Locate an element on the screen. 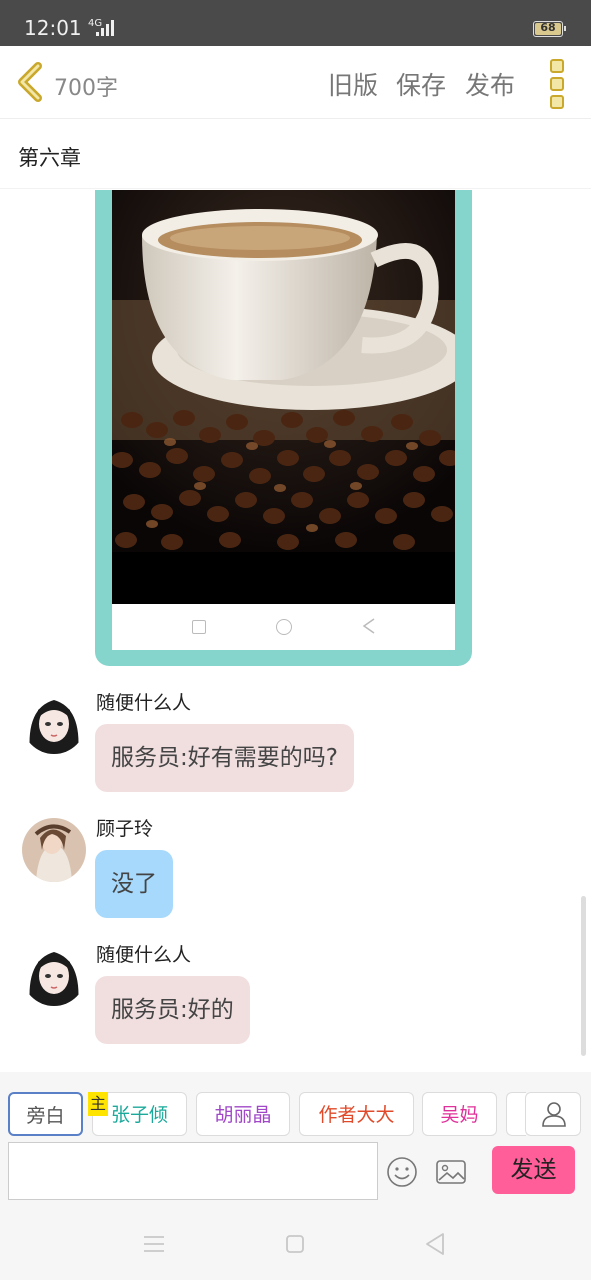 The image size is (591, 1280). character-name: 作者大大 is located at coordinates (356, 1115).